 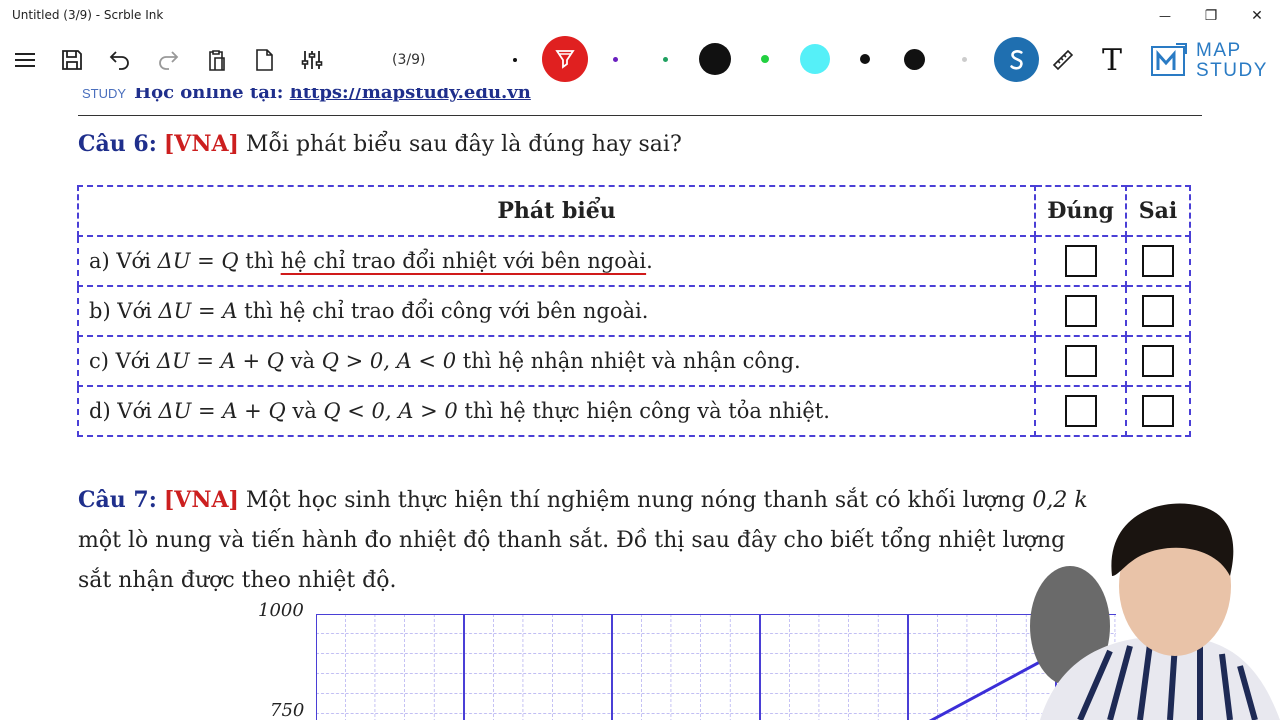 What do you see at coordinates (410, 95) in the screenshot?
I see `header-url: https://mapstudy.edu.vn` at bounding box center [410, 95].